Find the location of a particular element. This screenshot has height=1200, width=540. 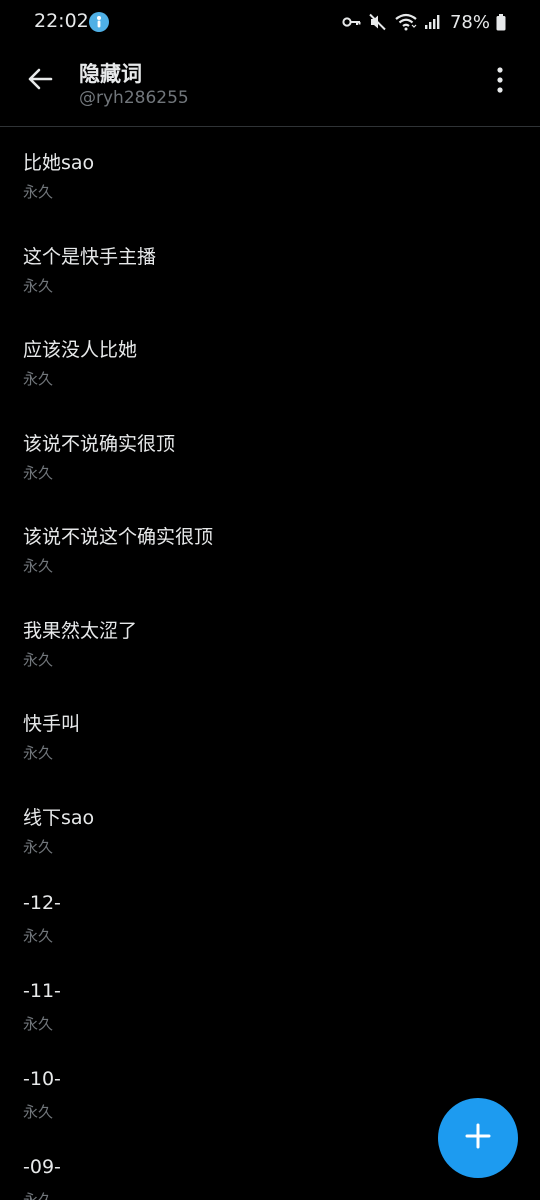

muted-word-item: -12- 永久 is located at coordinates (270, 915).